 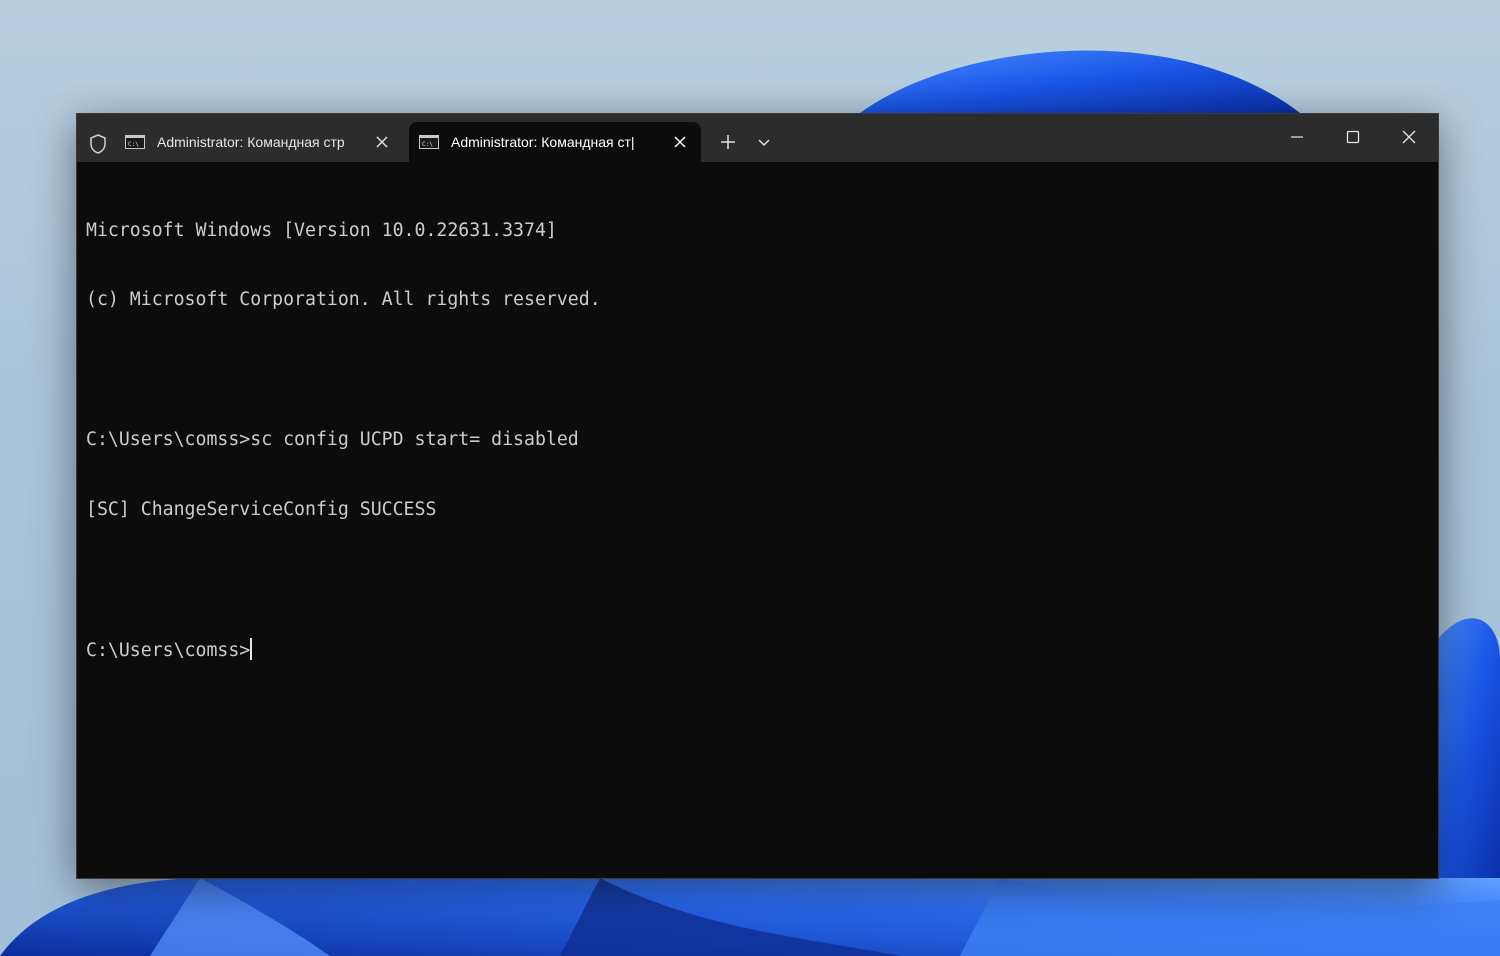 What do you see at coordinates (1353, 137) in the screenshot?
I see `maximize-icon` at bounding box center [1353, 137].